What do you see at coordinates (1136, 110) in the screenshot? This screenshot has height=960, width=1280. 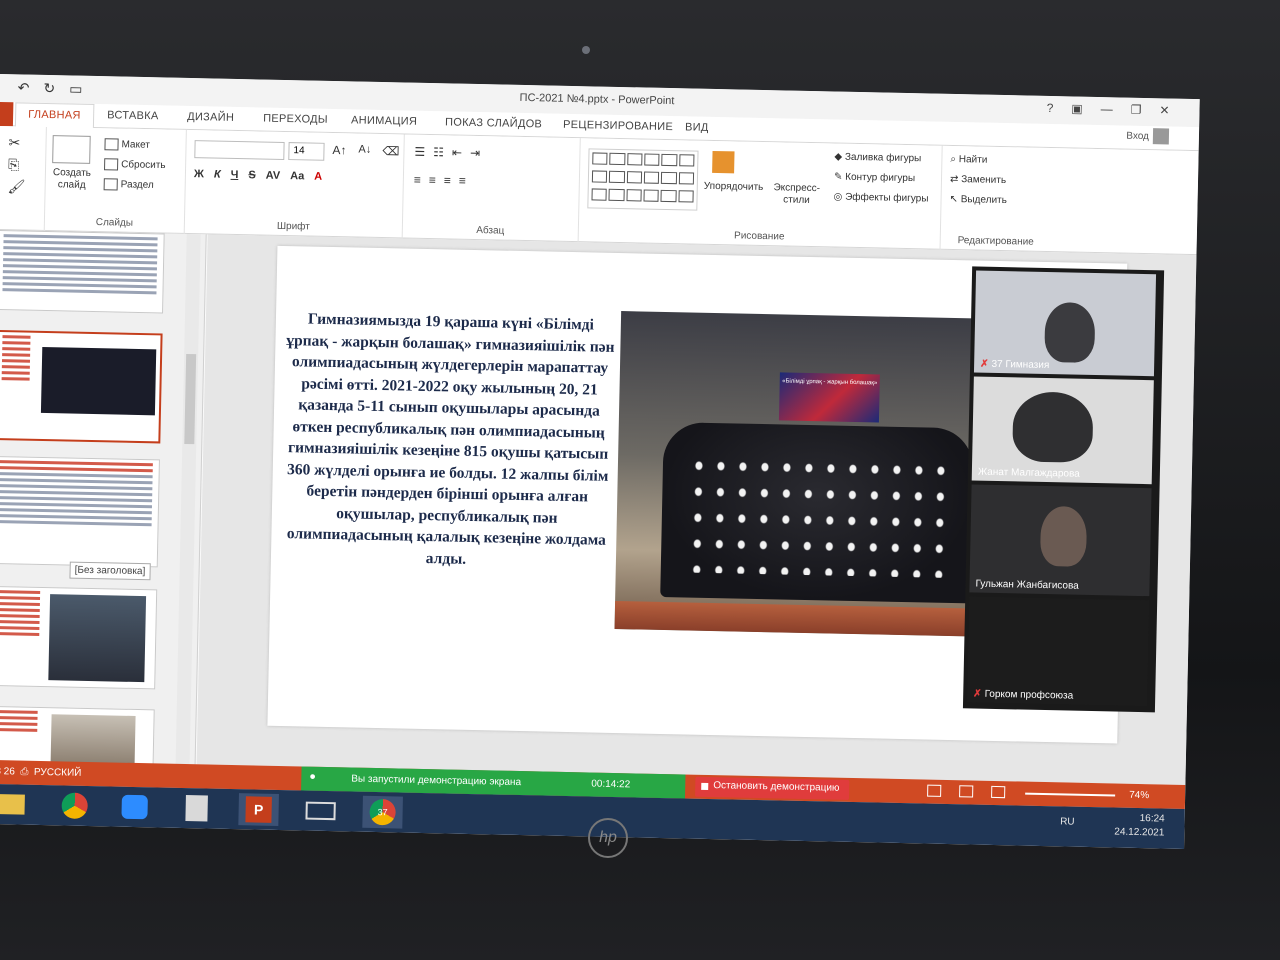 I see `maximize-icon: ❐` at bounding box center [1136, 110].